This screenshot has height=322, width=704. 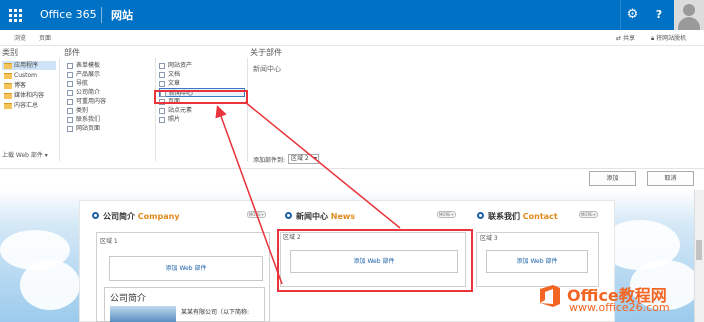 I want to click on scrollbar-thumb, so click(x=699, y=250).